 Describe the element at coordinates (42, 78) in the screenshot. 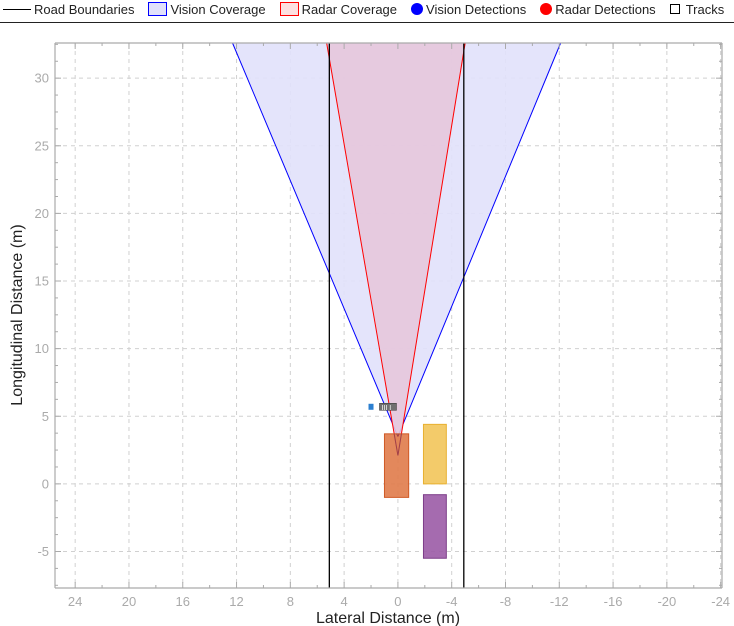

I see `y-tick-label: 30` at that location.